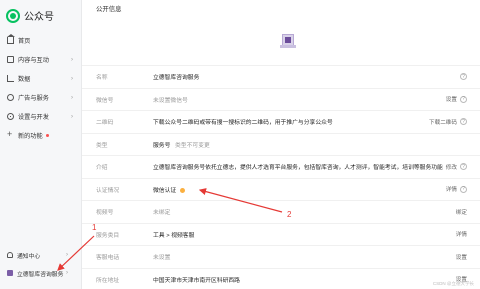 The width and height of the screenshot is (480, 289). What do you see at coordinates (108, 235) in the screenshot?
I see `row-label: 服务类目` at bounding box center [108, 235].